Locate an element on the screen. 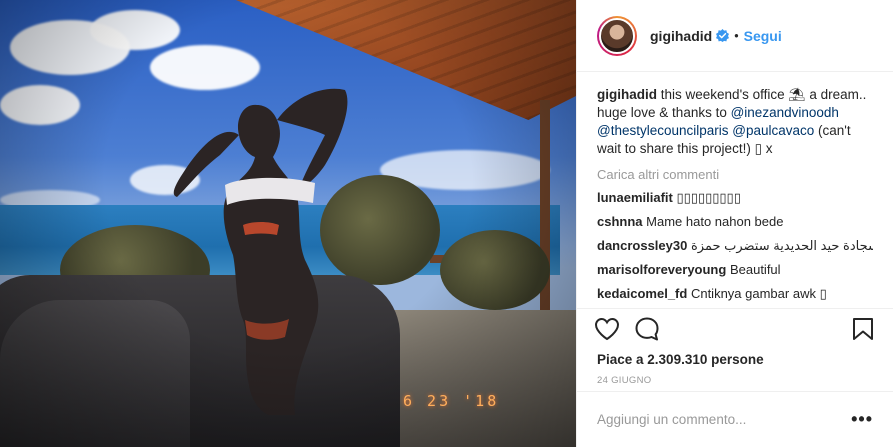  comment-username: lunaemiliafit is located at coordinates (635, 197).